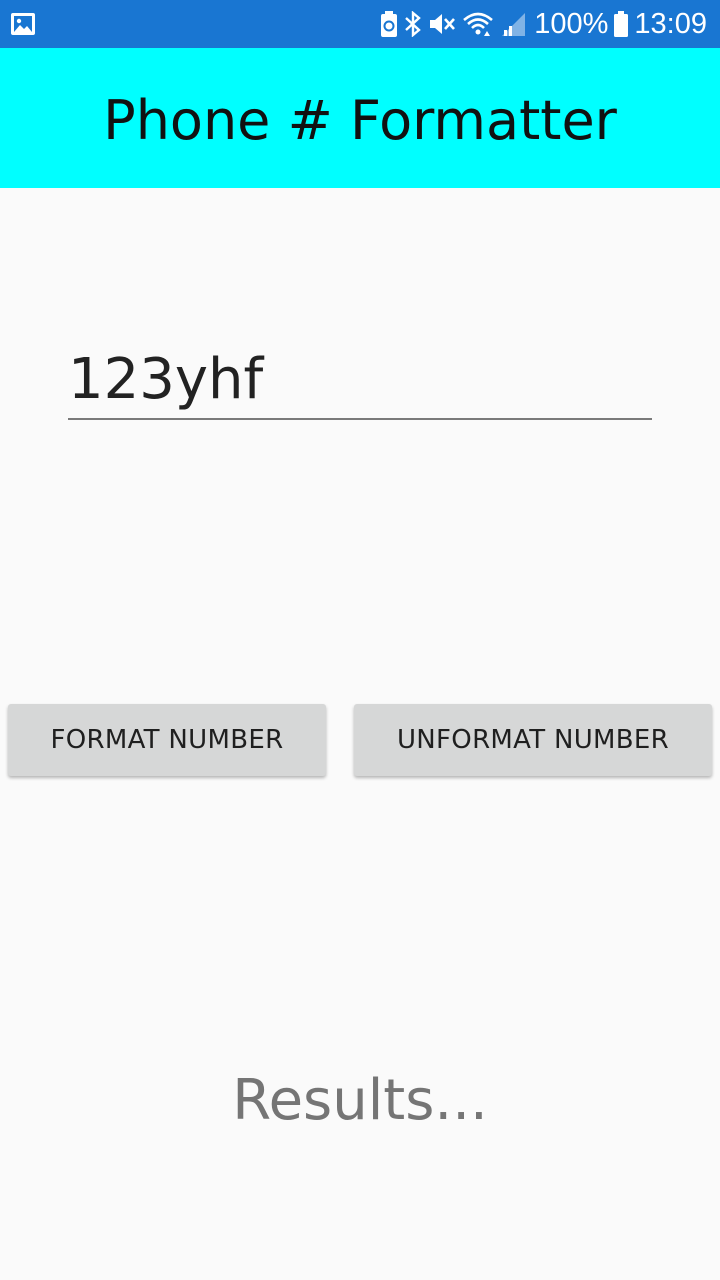 Image resolution: width=720 pixels, height=1280 pixels. I want to click on format-number-button: FORMAT NUMBER, so click(167, 740).